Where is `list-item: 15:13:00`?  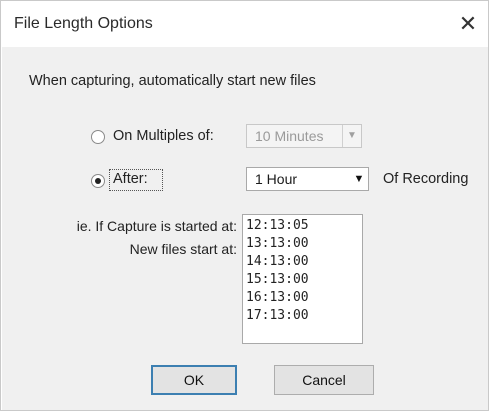 list-item: 15:13:00 is located at coordinates (277, 279).